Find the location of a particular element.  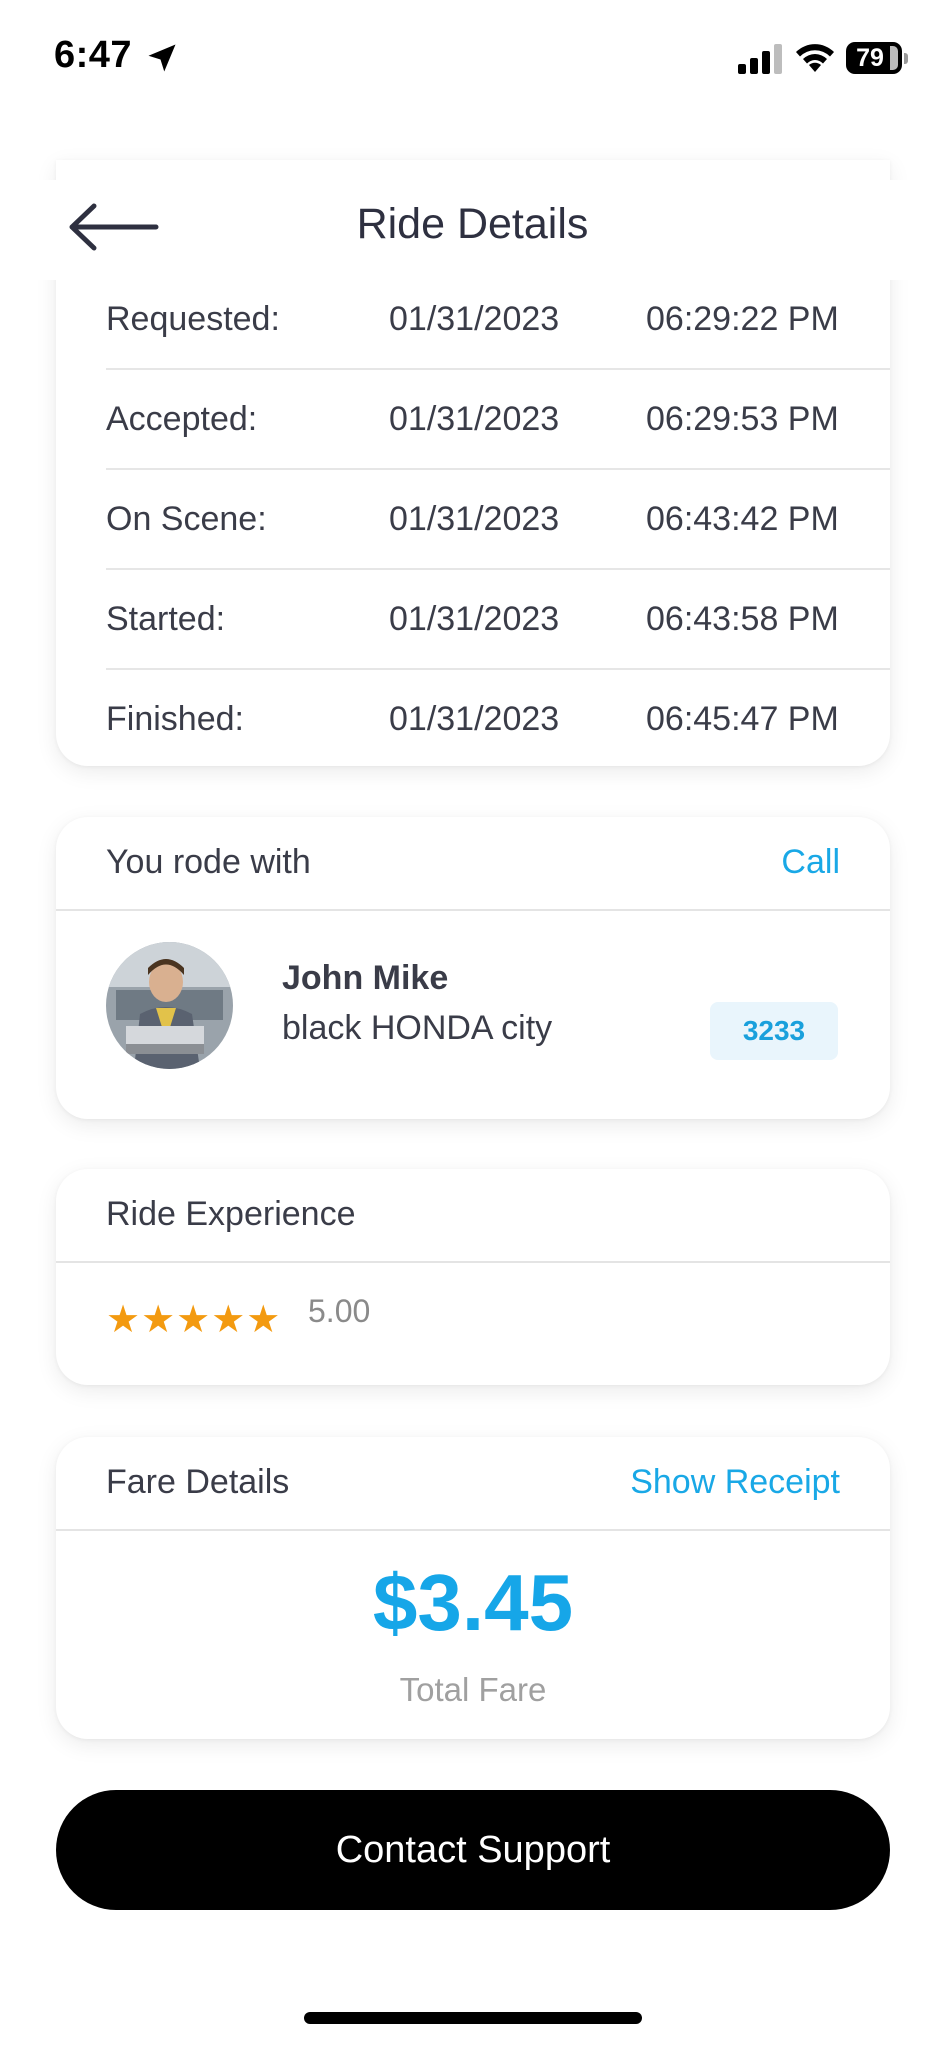

driver-avatar is located at coordinates (169, 1005).